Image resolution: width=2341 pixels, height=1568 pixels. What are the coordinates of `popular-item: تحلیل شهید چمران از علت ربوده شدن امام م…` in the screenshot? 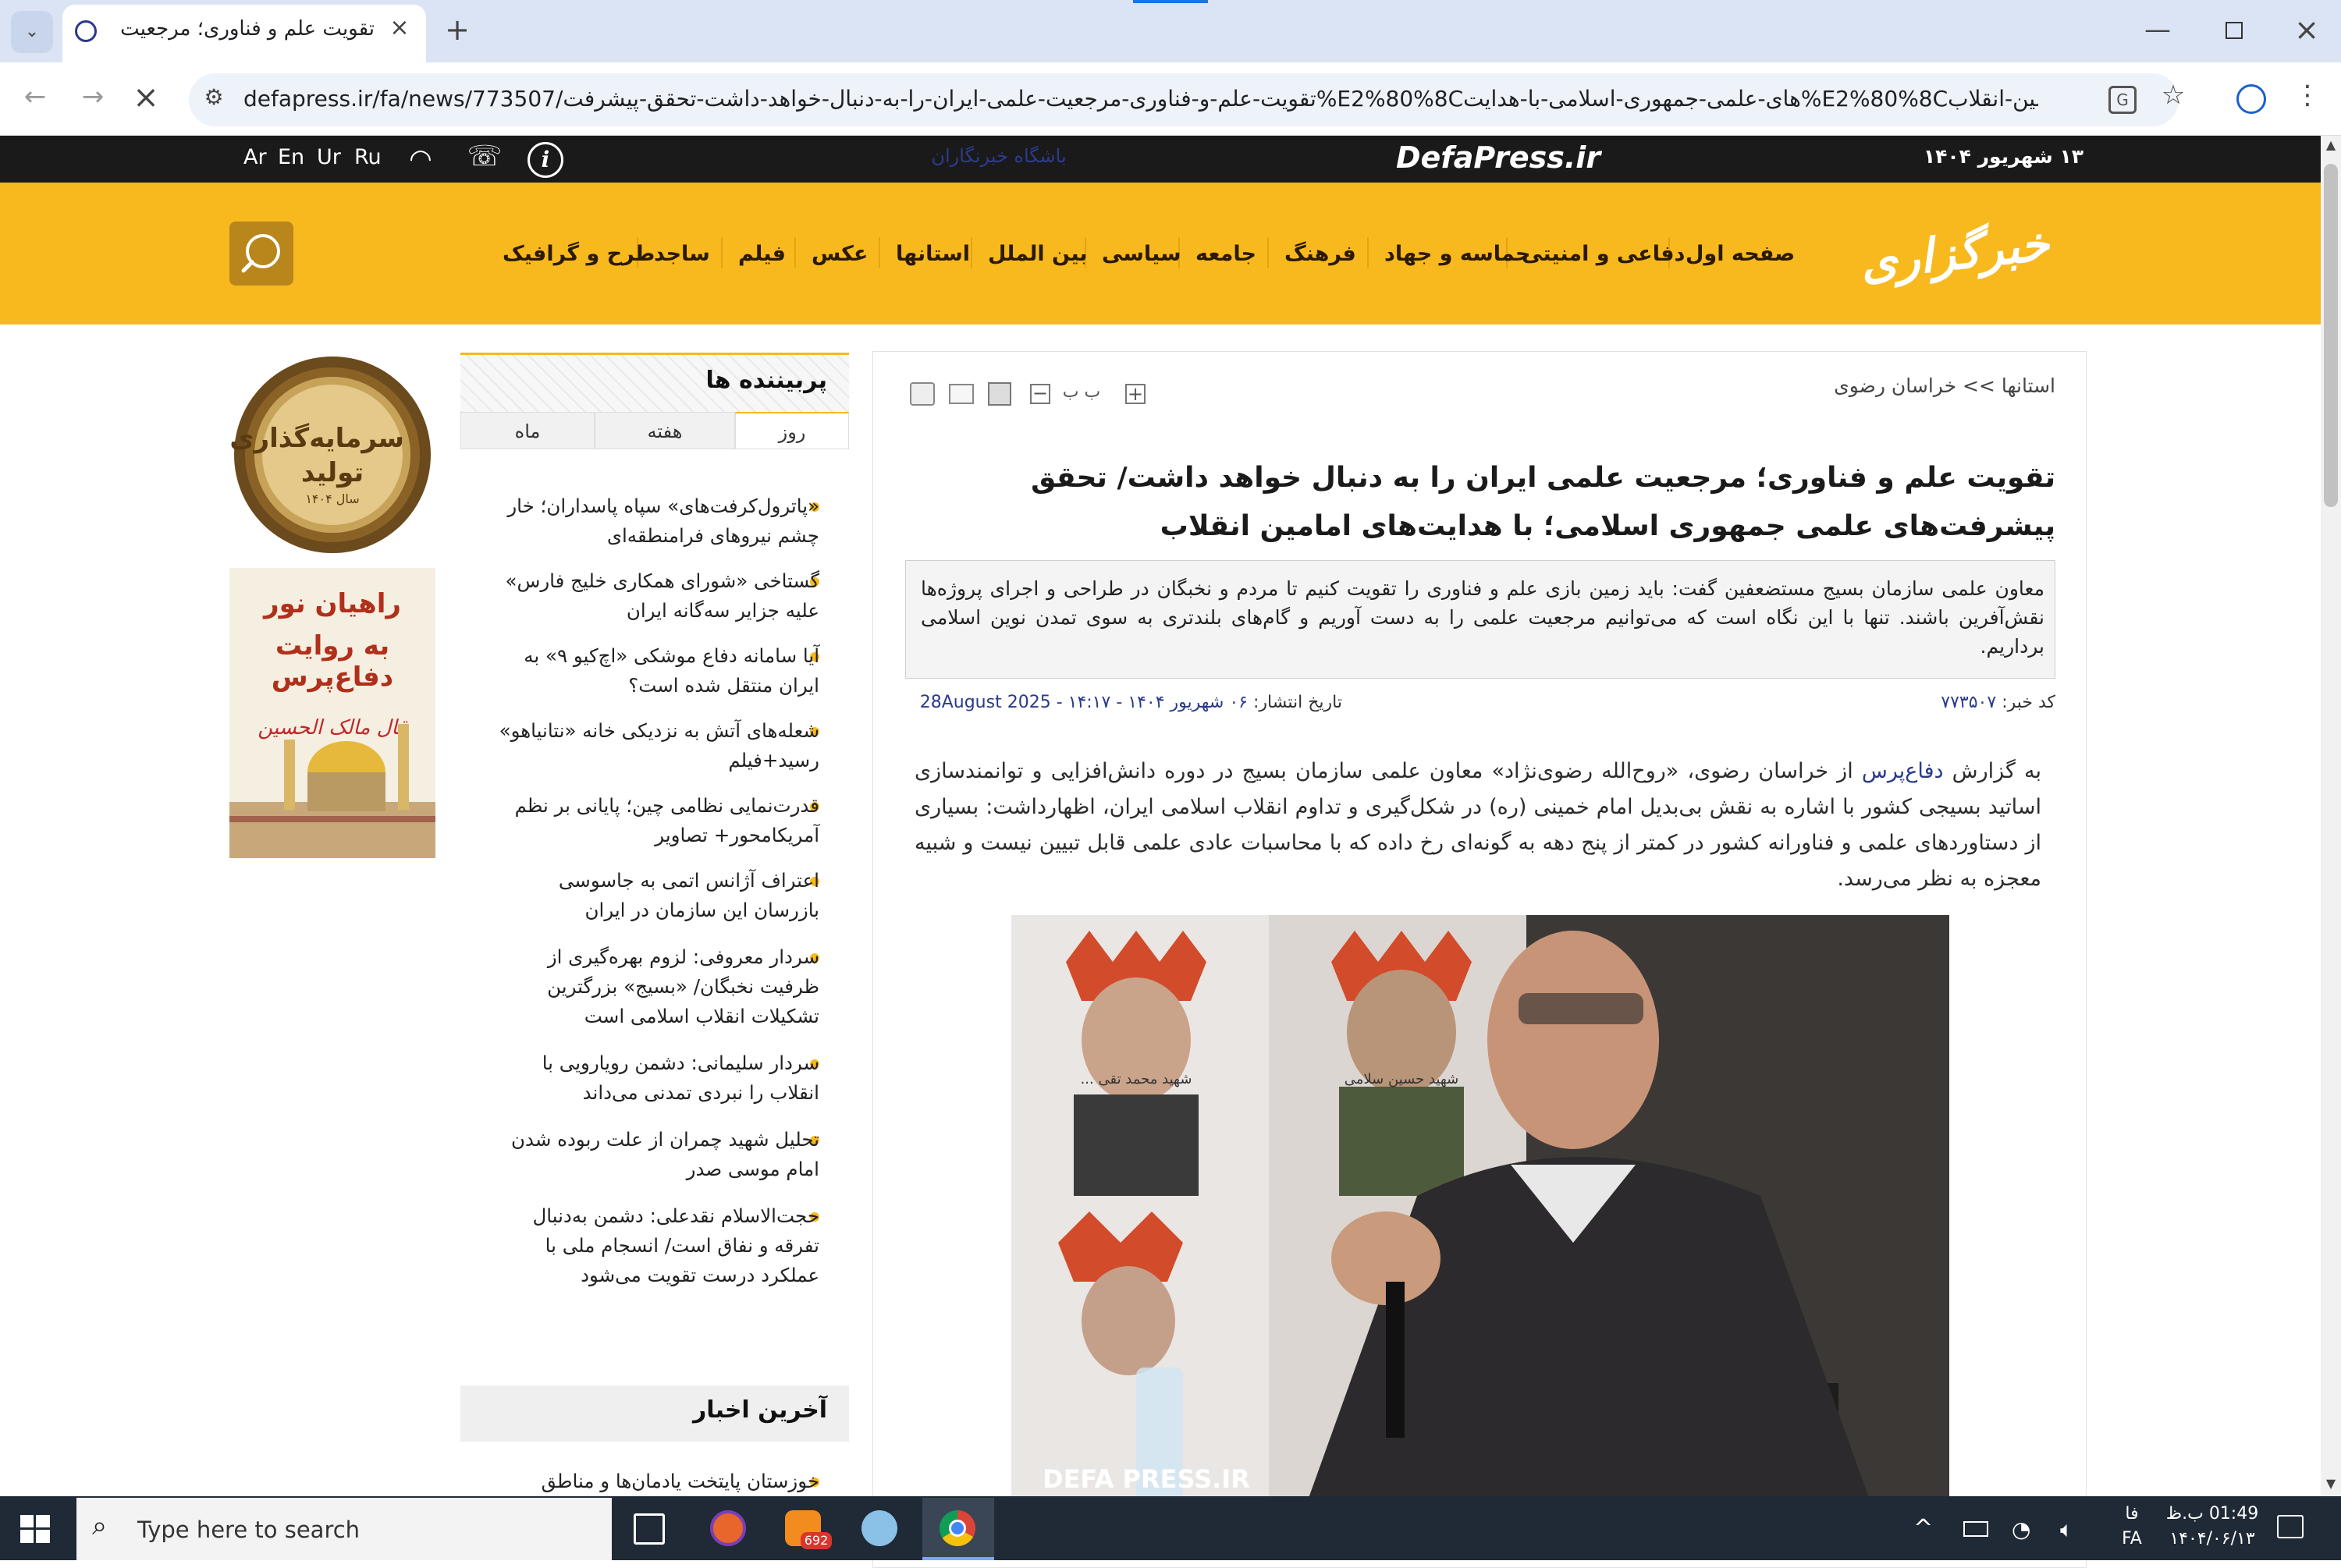 It's located at (655, 1155).